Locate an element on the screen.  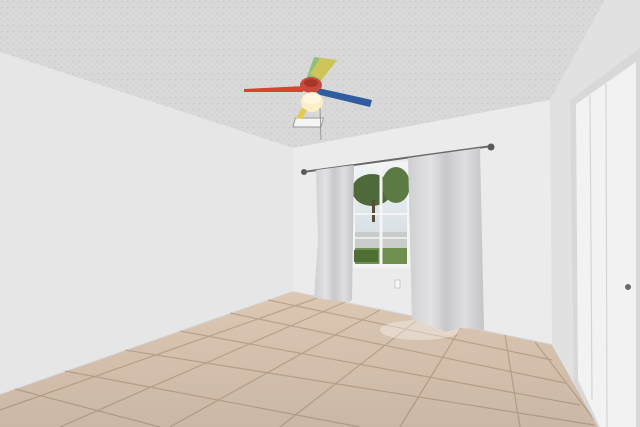
window is located at coordinates (381, 215).